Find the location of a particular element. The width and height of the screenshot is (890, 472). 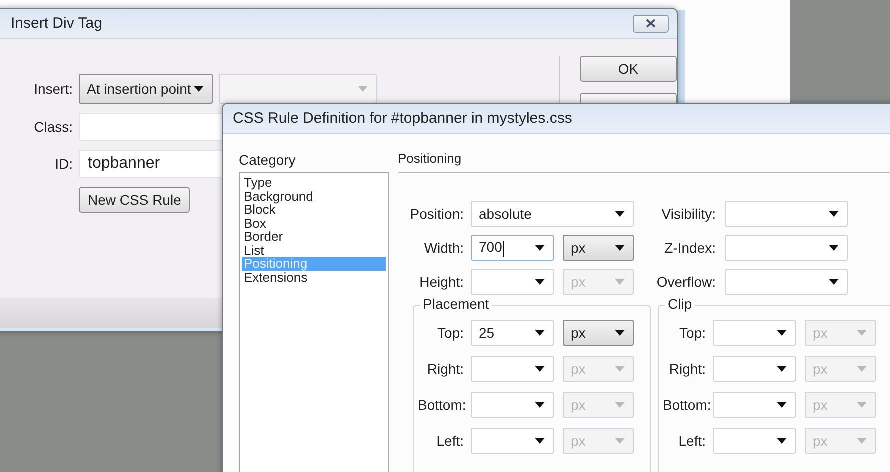

group-title: Placement is located at coordinates (456, 304).